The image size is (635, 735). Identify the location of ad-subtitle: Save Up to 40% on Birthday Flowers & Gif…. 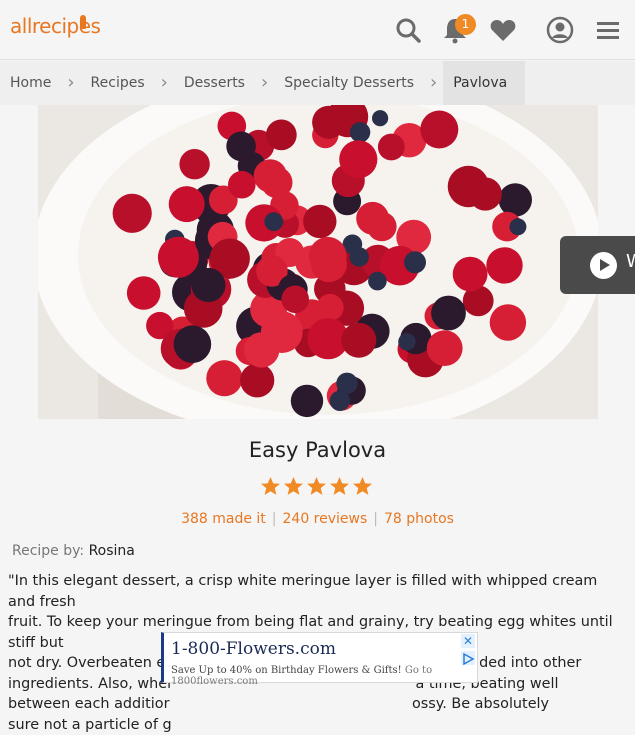
(324, 676).